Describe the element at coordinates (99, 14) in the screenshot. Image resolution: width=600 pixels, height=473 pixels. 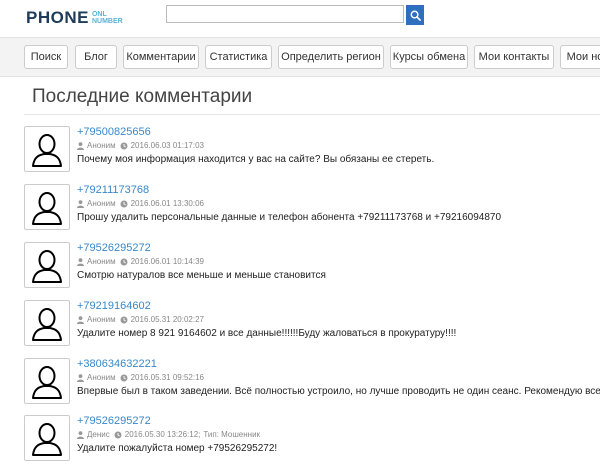
I see `logo-sub-top: ONL` at that location.